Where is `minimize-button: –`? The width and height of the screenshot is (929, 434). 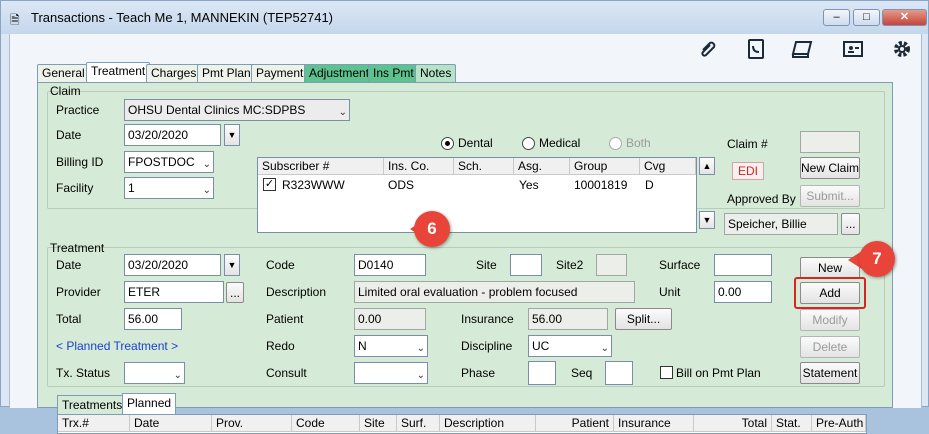 minimize-button: – is located at coordinates (836, 17).